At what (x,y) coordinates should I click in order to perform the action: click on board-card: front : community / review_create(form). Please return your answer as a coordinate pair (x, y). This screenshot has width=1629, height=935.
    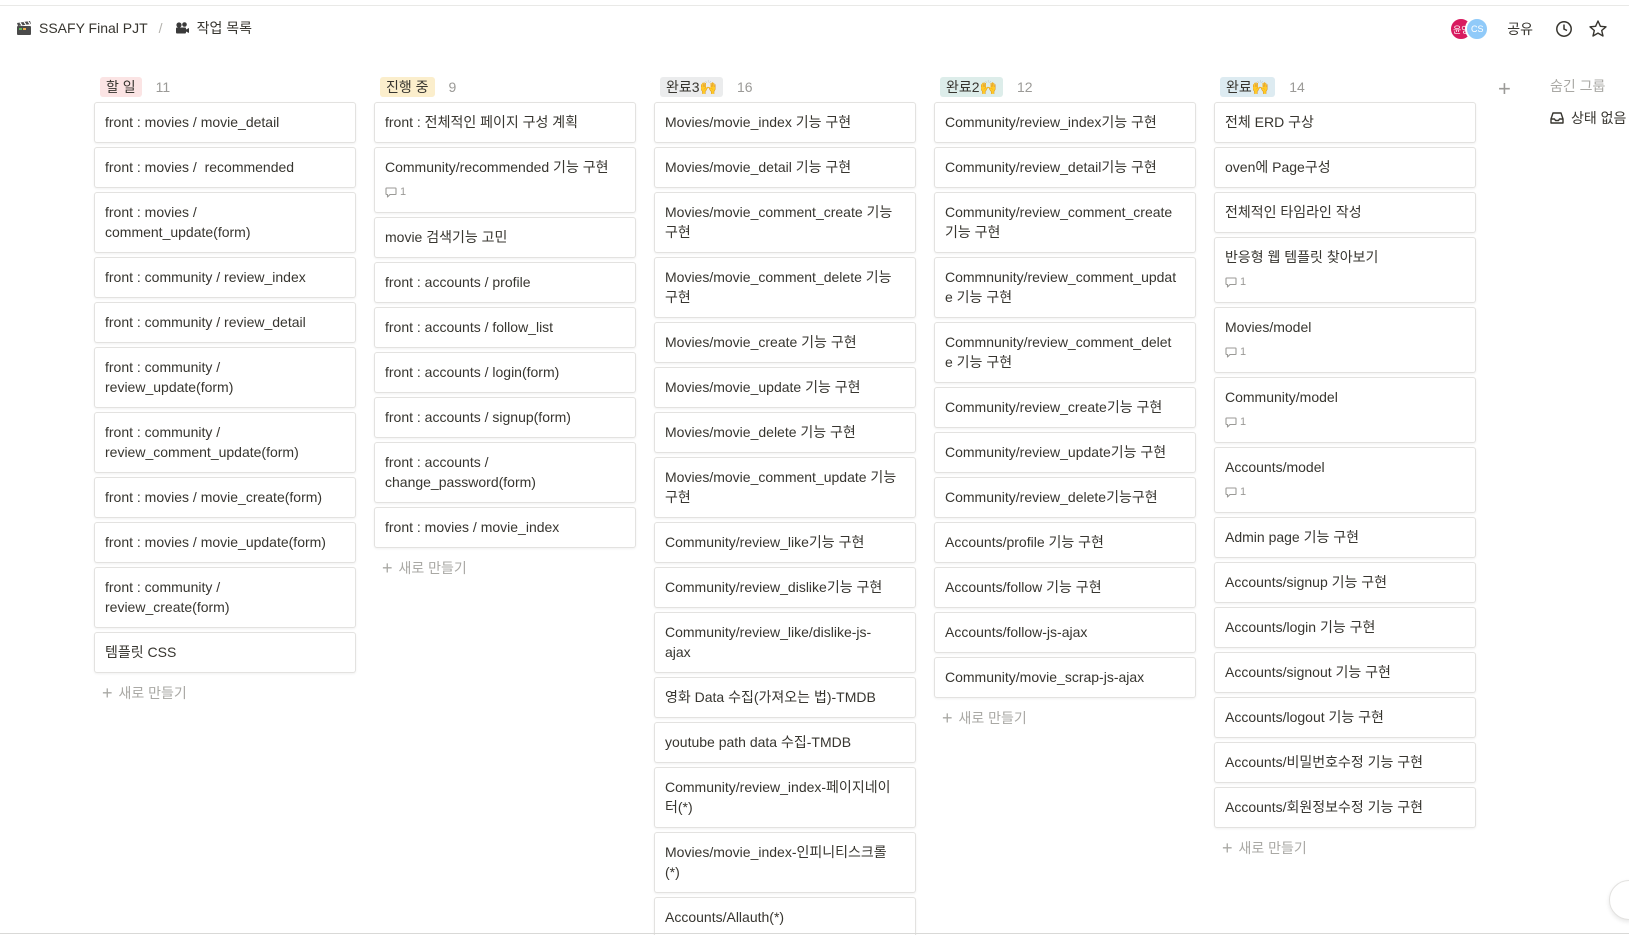
    Looking at the image, I should click on (225, 597).